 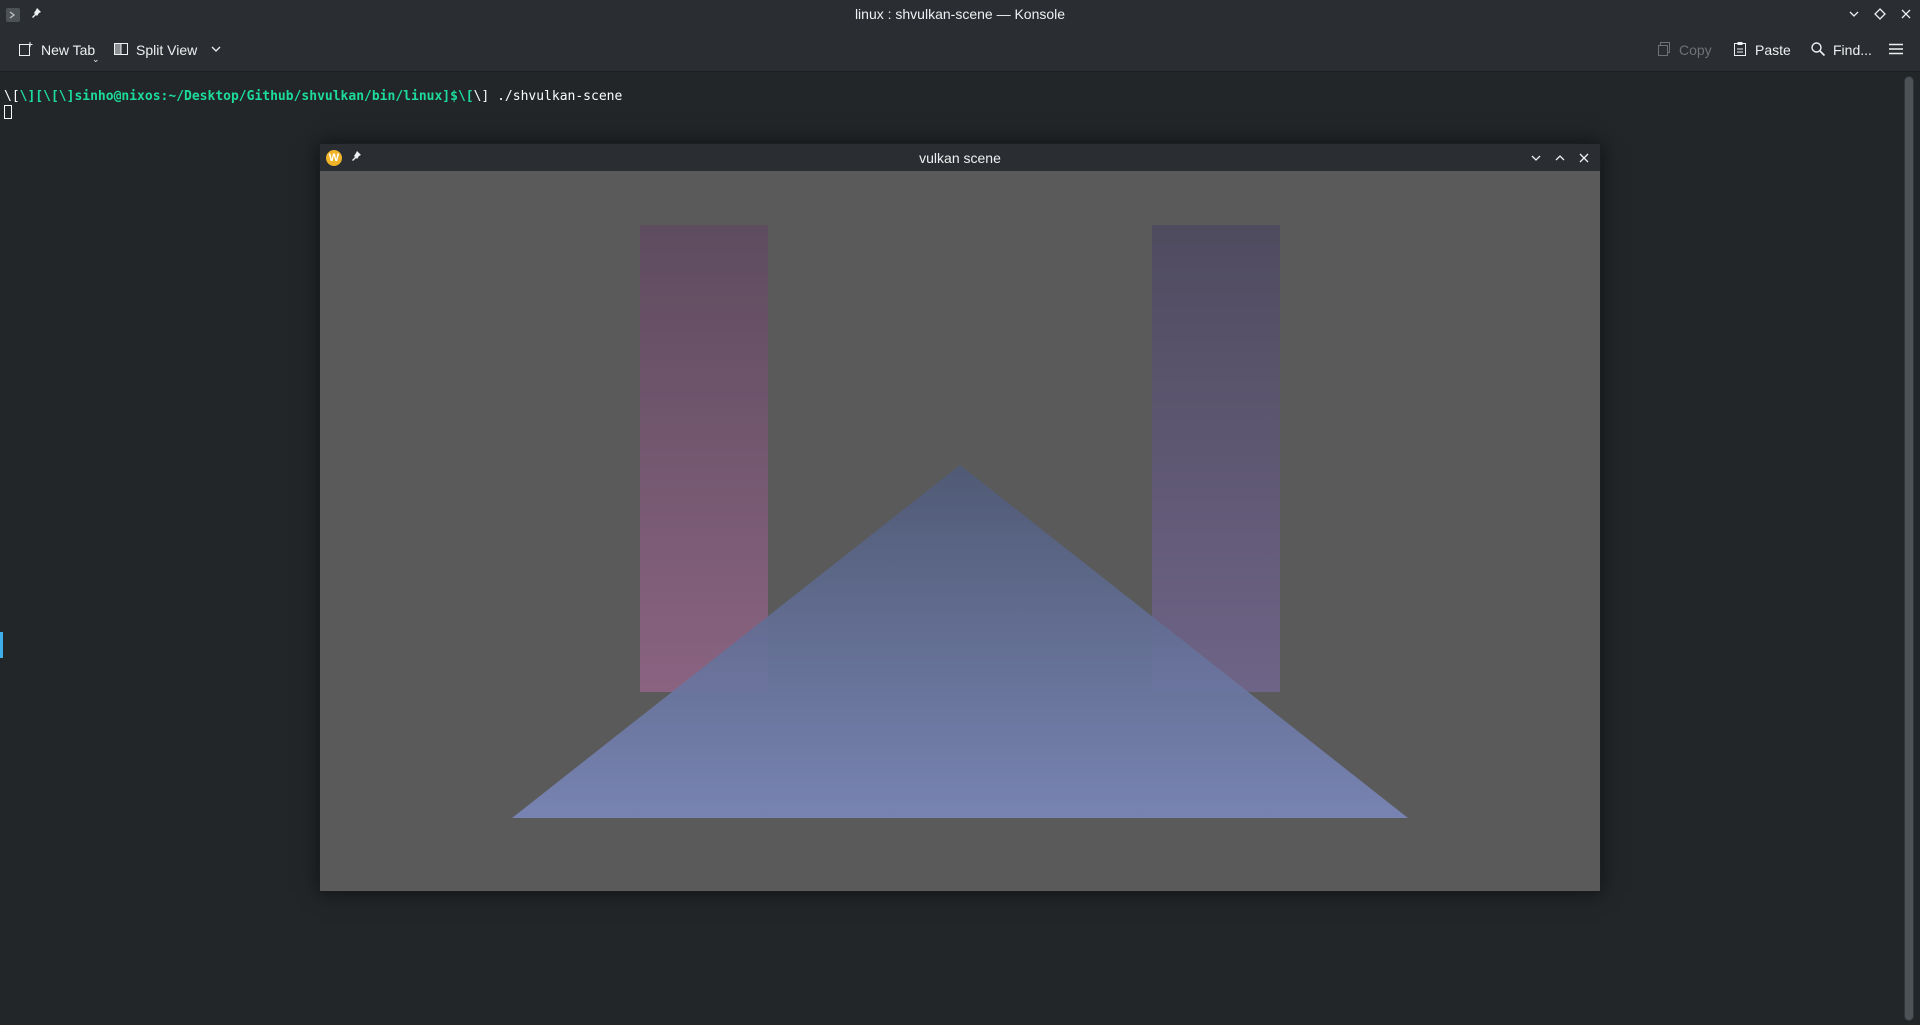 What do you see at coordinates (1740, 50) in the screenshot?
I see `paste-icon` at bounding box center [1740, 50].